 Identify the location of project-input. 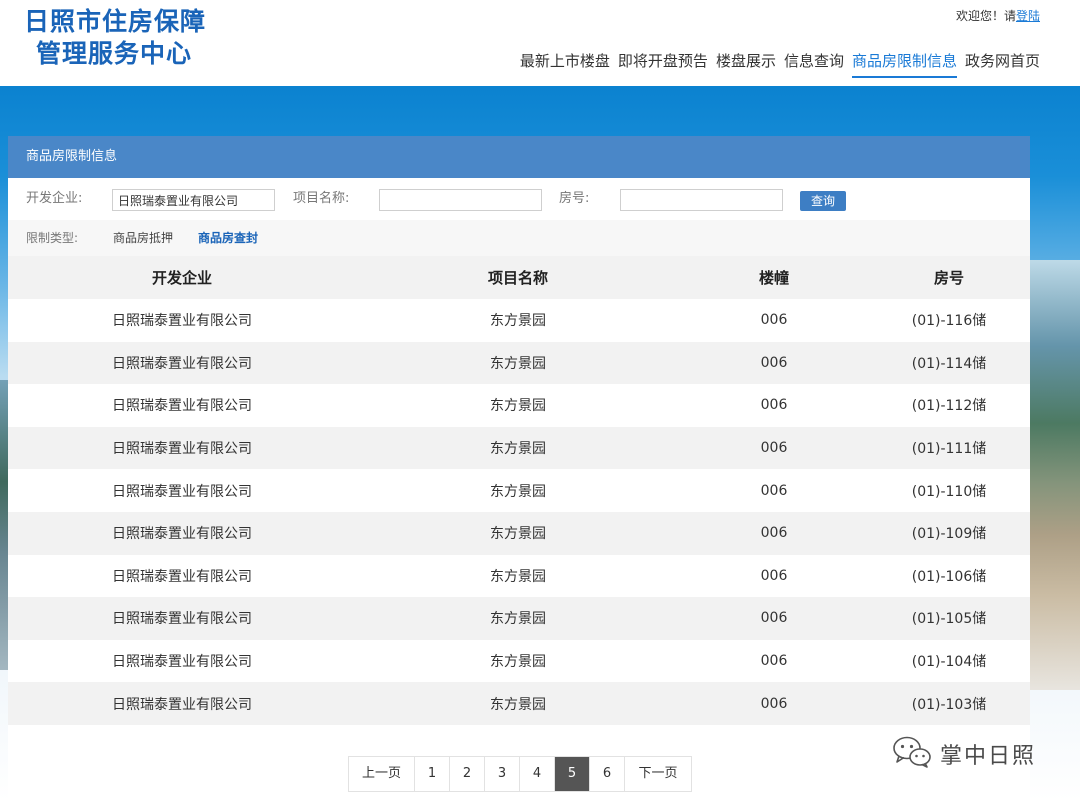
(460, 200).